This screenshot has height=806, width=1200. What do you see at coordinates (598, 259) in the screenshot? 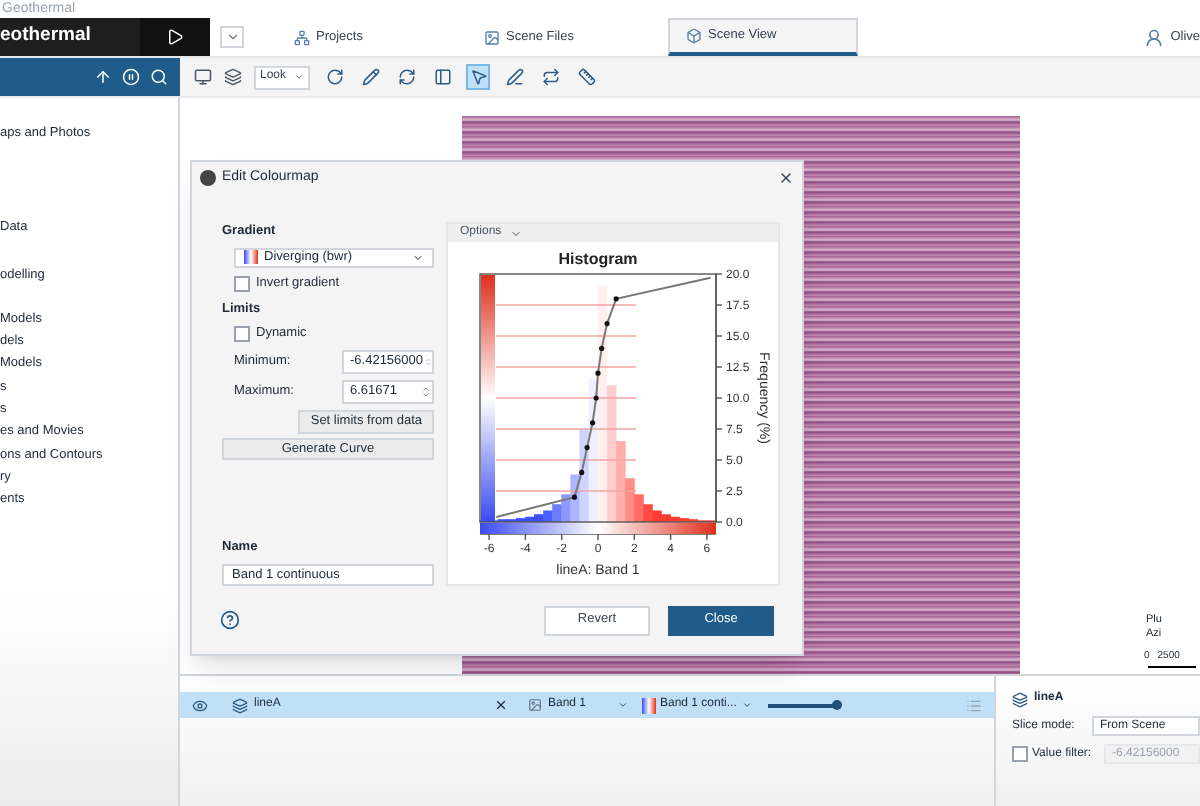
I see `chart-title: Histogram` at bounding box center [598, 259].